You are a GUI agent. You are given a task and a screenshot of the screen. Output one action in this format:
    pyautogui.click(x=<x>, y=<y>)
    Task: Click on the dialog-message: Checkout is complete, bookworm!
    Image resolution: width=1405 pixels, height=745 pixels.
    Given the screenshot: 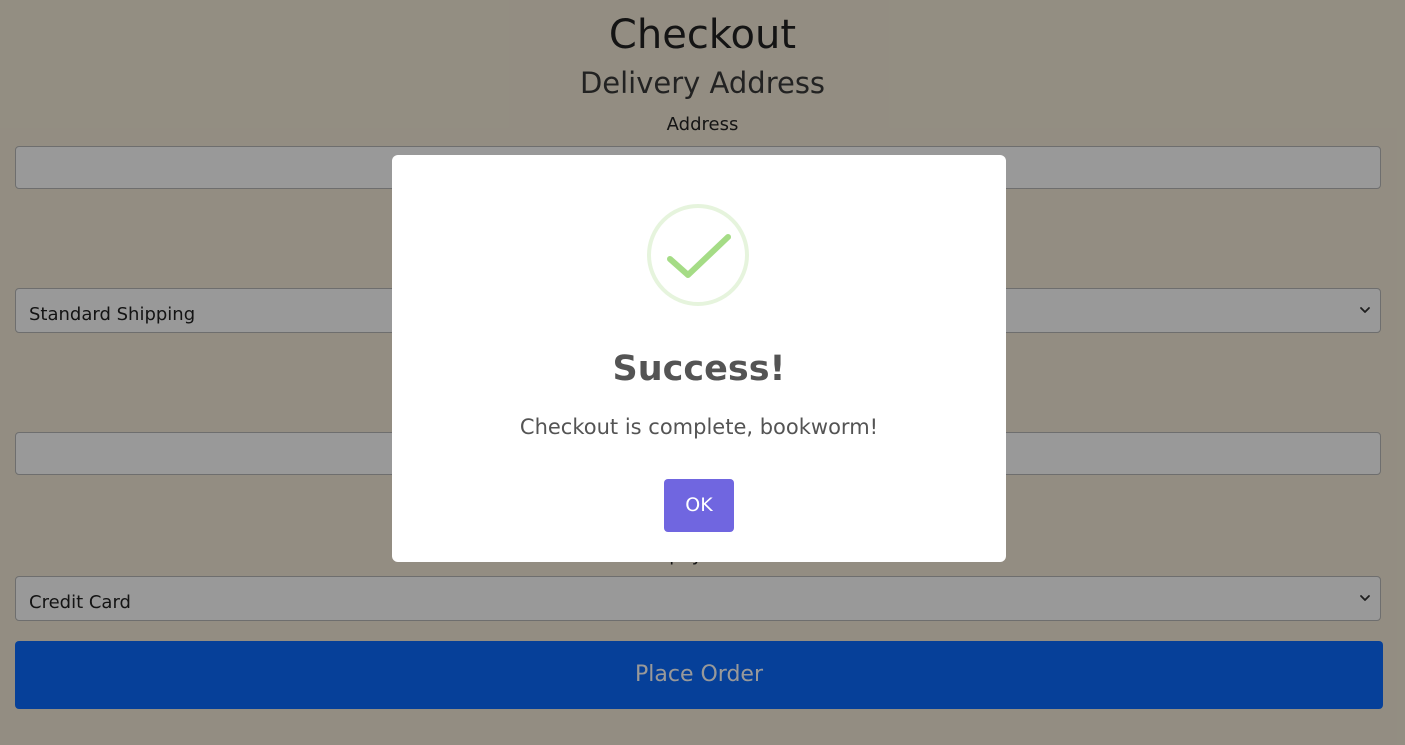 What is the action you would take?
    pyautogui.click(x=699, y=427)
    